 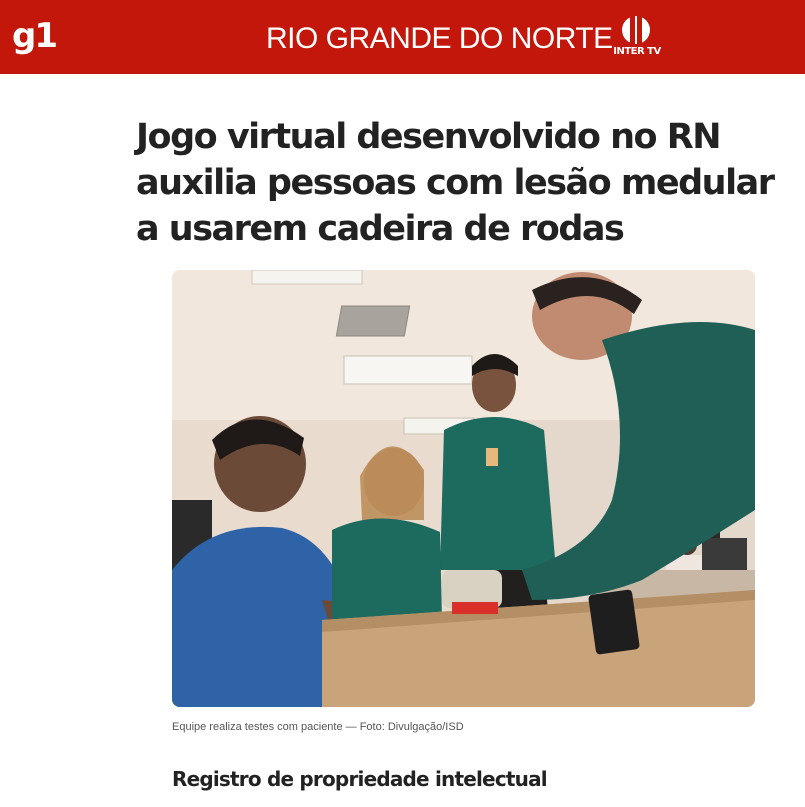 What do you see at coordinates (636, 30) in the screenshot?
I see `affiliate-mark-icon` at bounding box center [636, 30].